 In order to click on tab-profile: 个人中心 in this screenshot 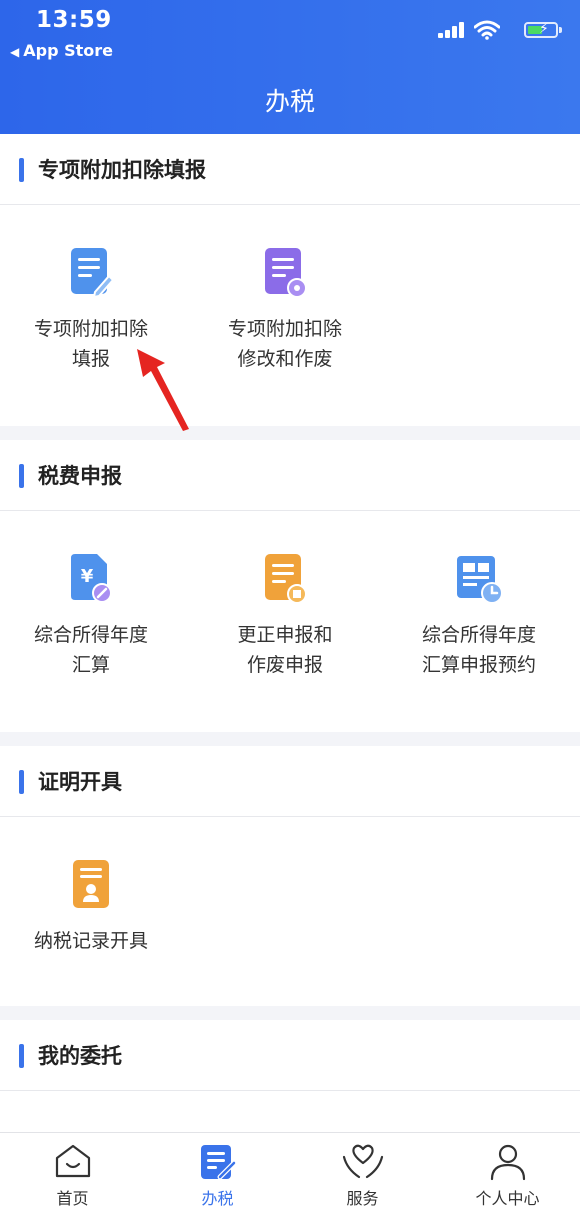, I will do `click(507, 1176)`.